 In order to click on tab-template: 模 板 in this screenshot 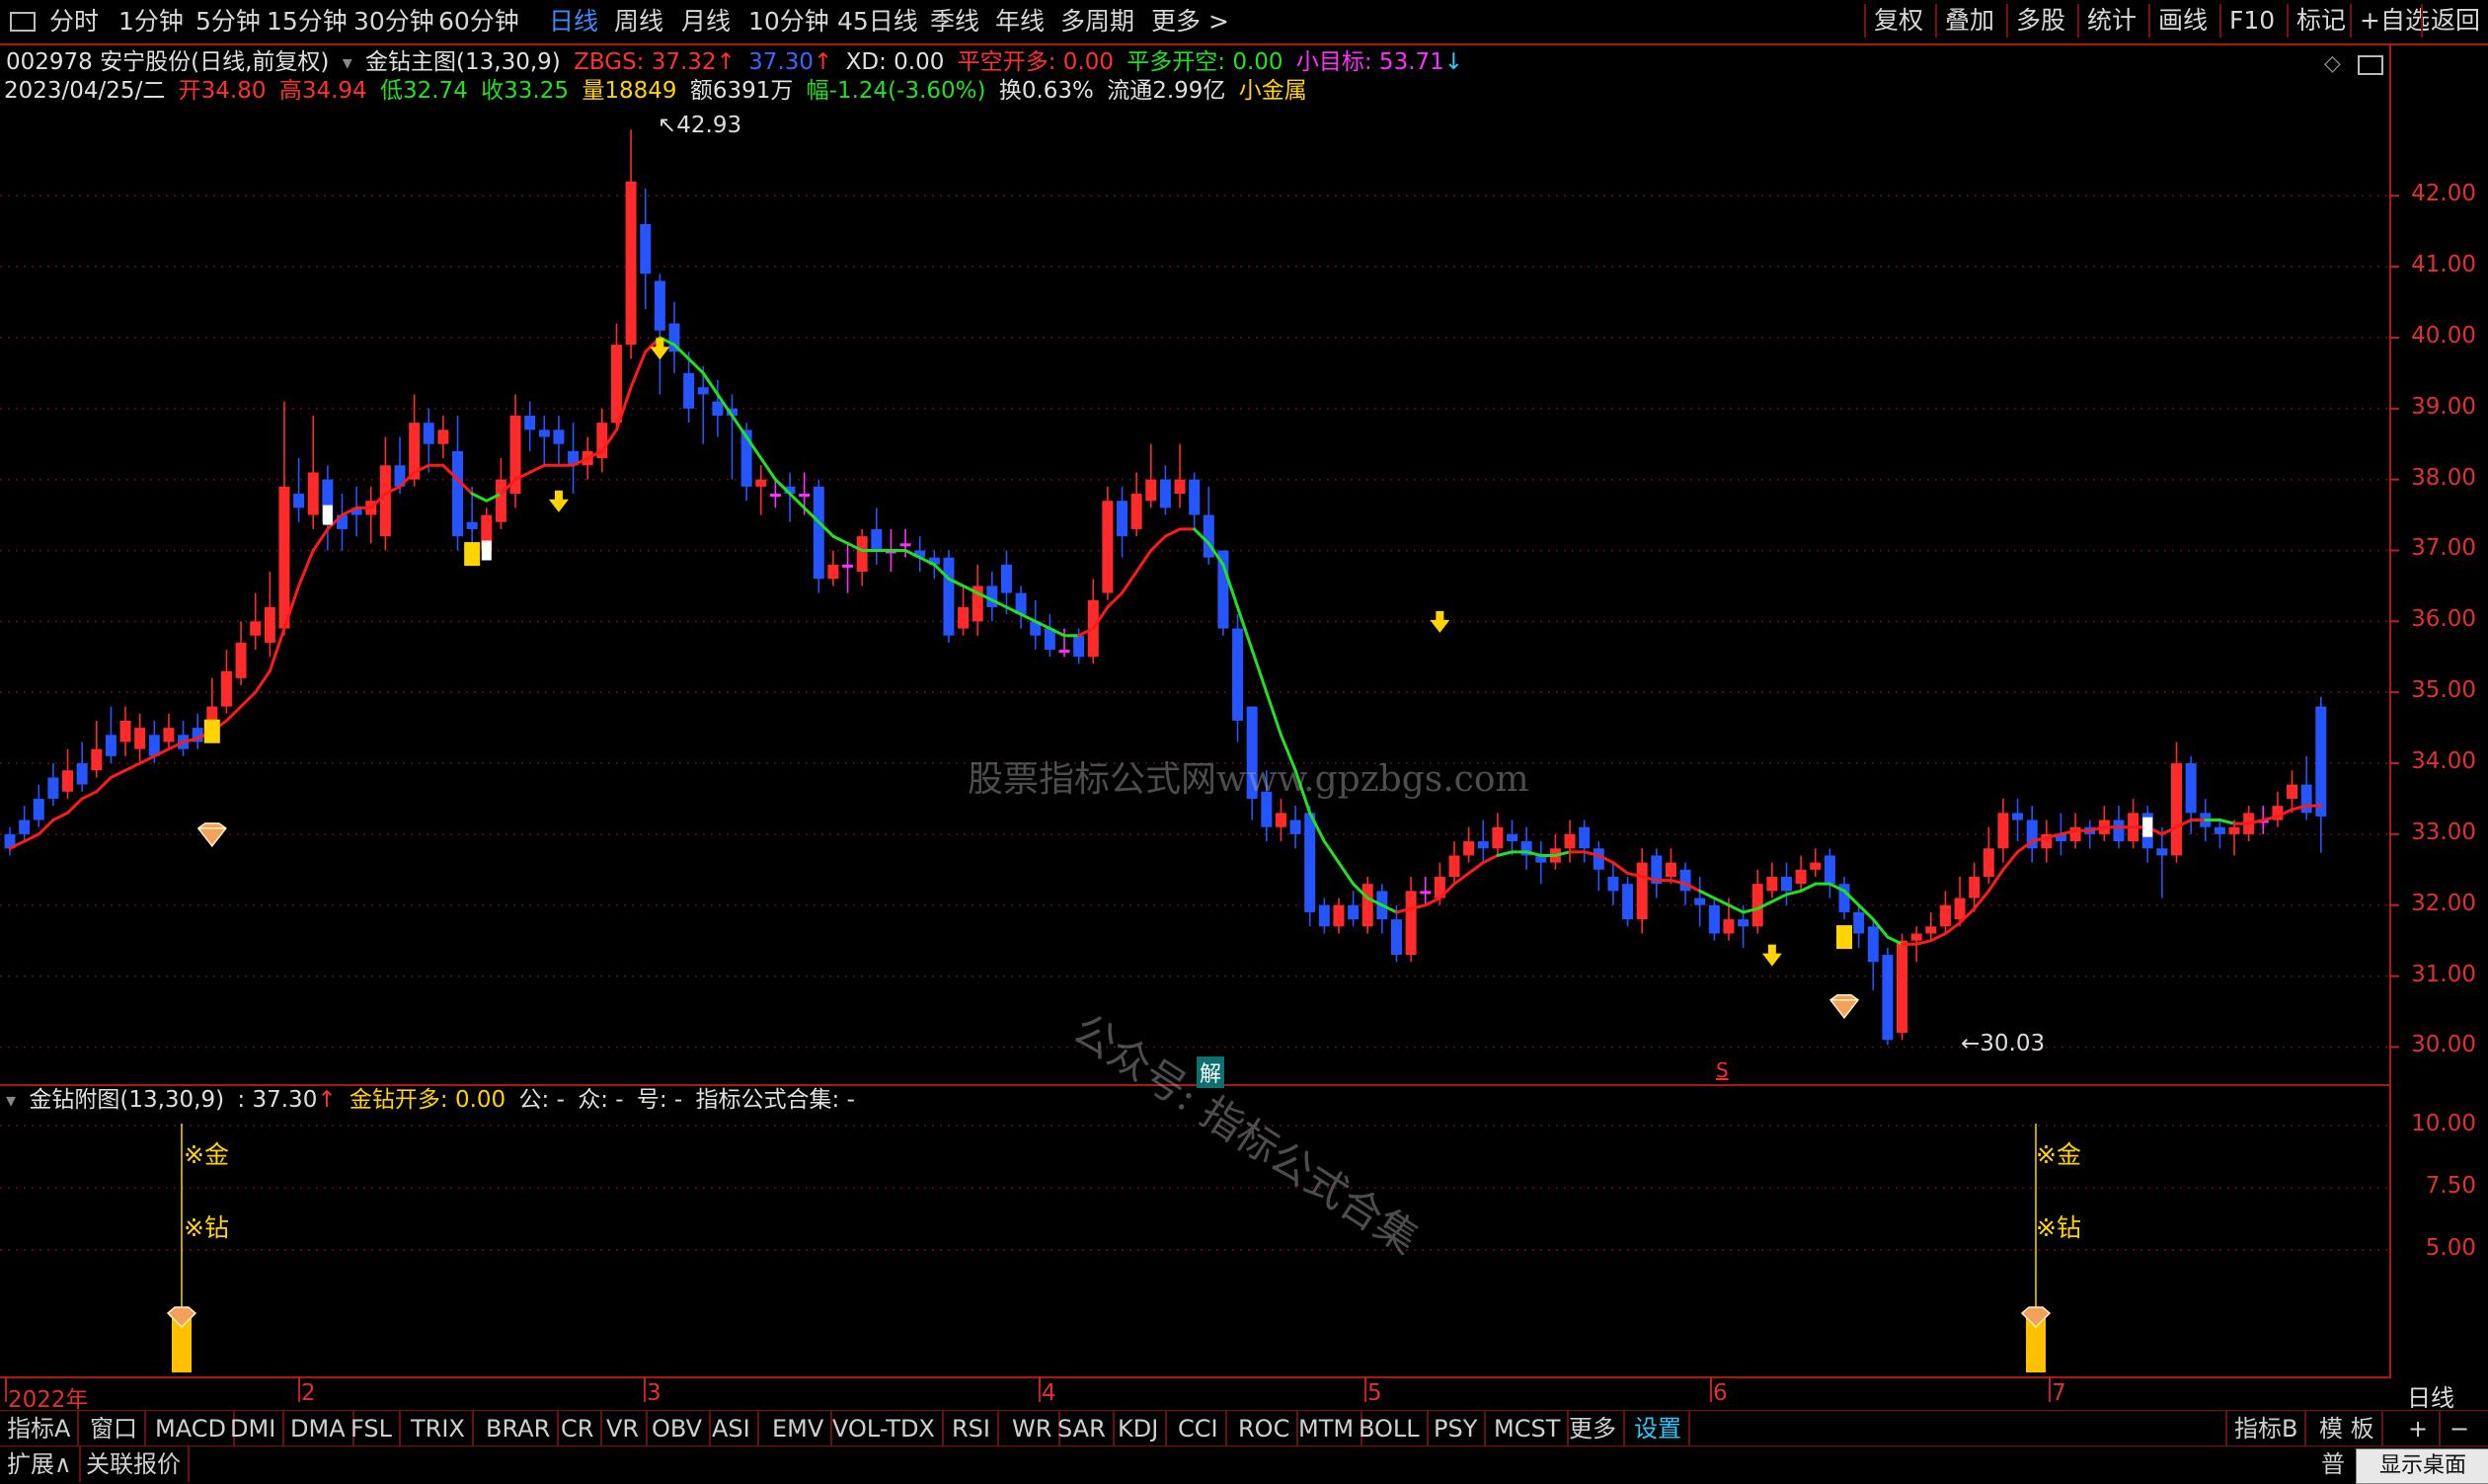, I will do `click(2348, 1428)`.